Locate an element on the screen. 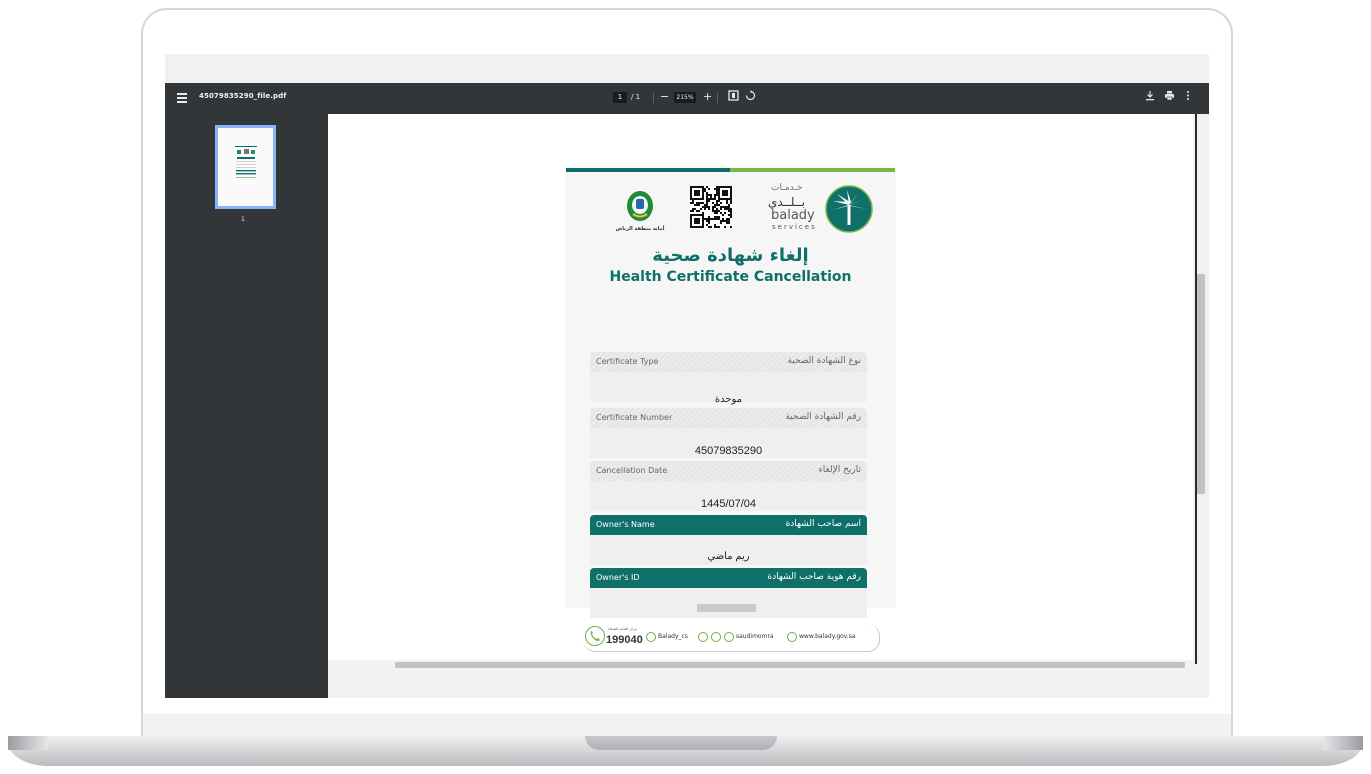 This screenshot has height=774, width=1371. menu-icon is located at coordinates (182, 98).